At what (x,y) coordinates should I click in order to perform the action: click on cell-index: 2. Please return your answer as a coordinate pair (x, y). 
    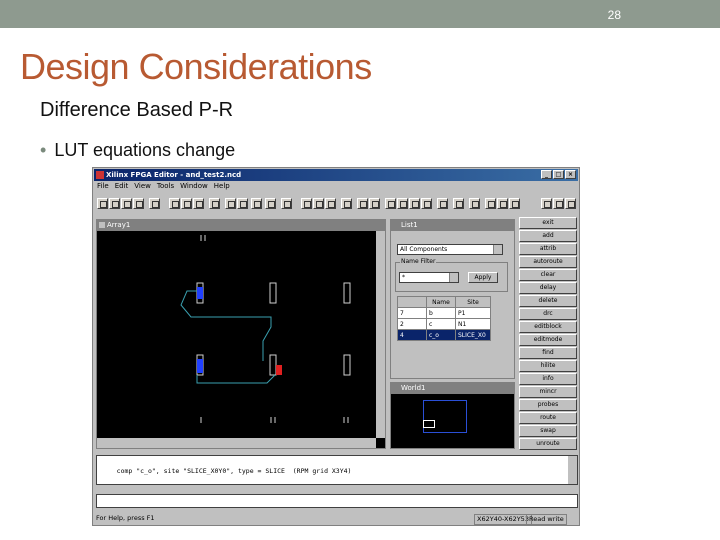
    Looking at the image, I should click on (412, 324).